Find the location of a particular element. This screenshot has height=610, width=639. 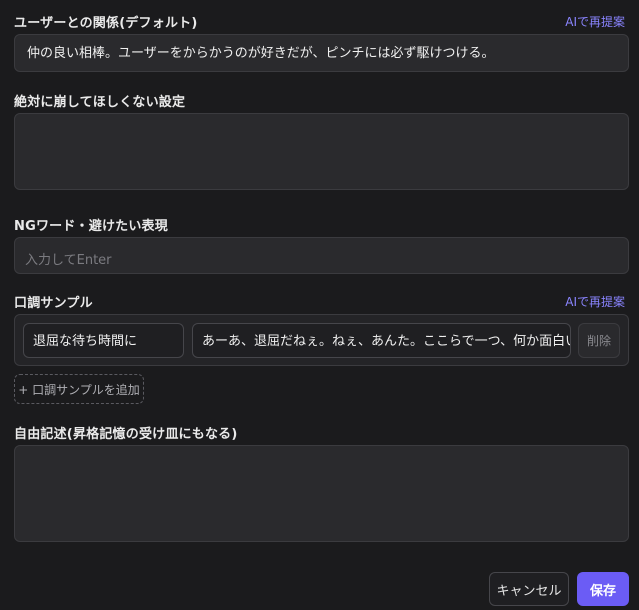

tone-sample-situation-input: 退屈な待ち時間に is located at coordinates (103, 340).